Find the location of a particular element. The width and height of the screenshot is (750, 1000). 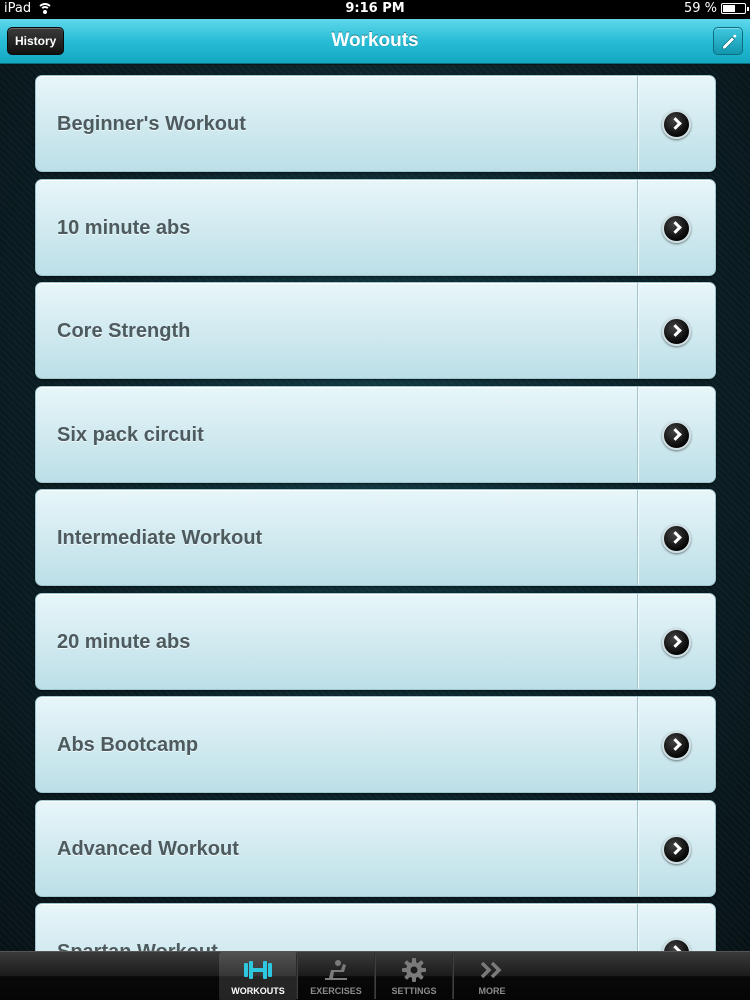

navigation-bar: History Workouts is located at coordinates (375, 41).